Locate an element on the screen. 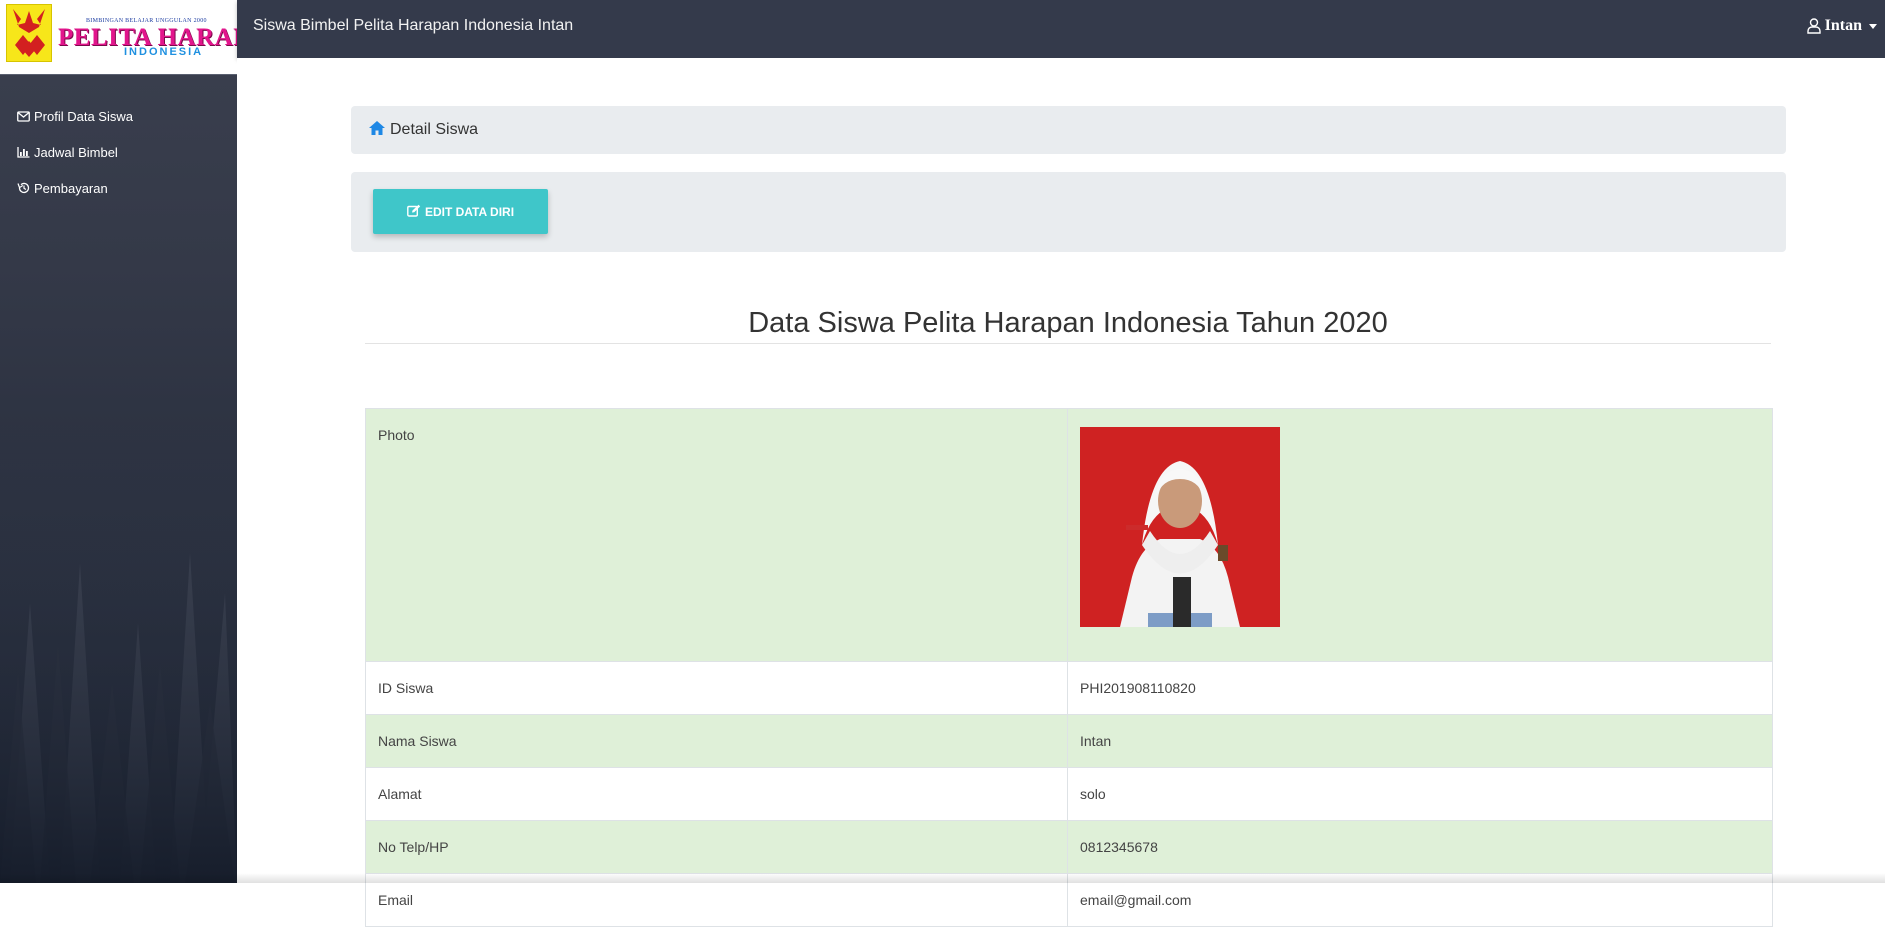 The height and width of the screenshot is (927, 1885). row-value: solo is located at coordinates (1420, 794).